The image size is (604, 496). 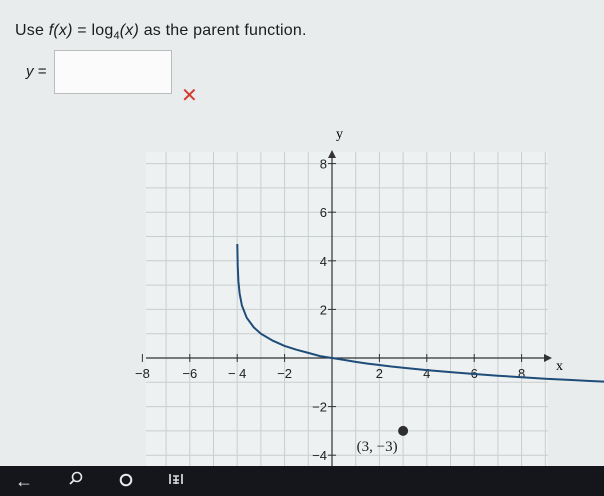 What do you see at coordinates (126, 481) in the screenshot?
I see `home-icon` at bounding box center [126, 481].